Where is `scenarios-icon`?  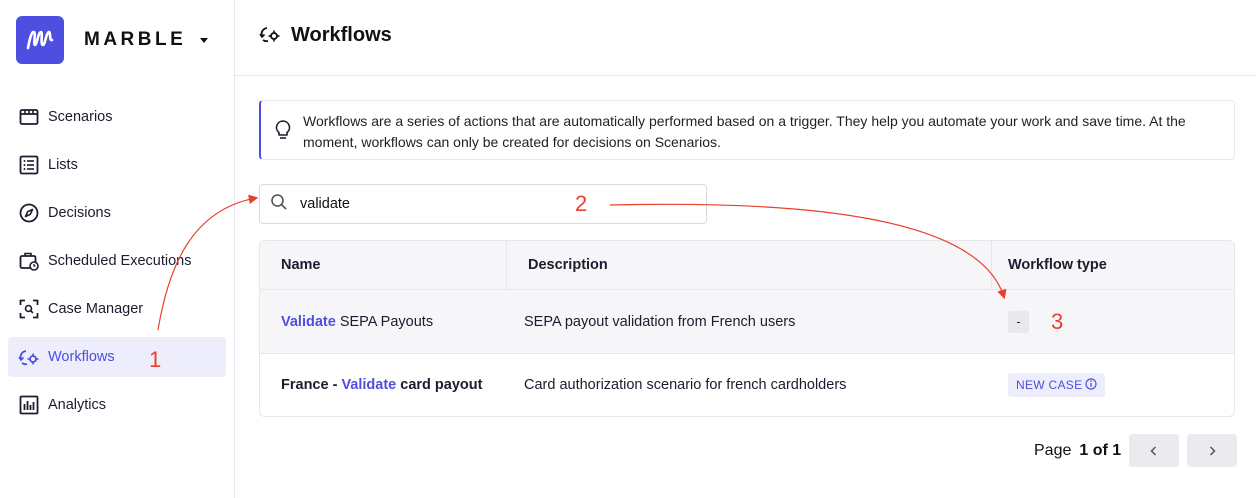 scenarios-icon is located at coordinates (29, 117).